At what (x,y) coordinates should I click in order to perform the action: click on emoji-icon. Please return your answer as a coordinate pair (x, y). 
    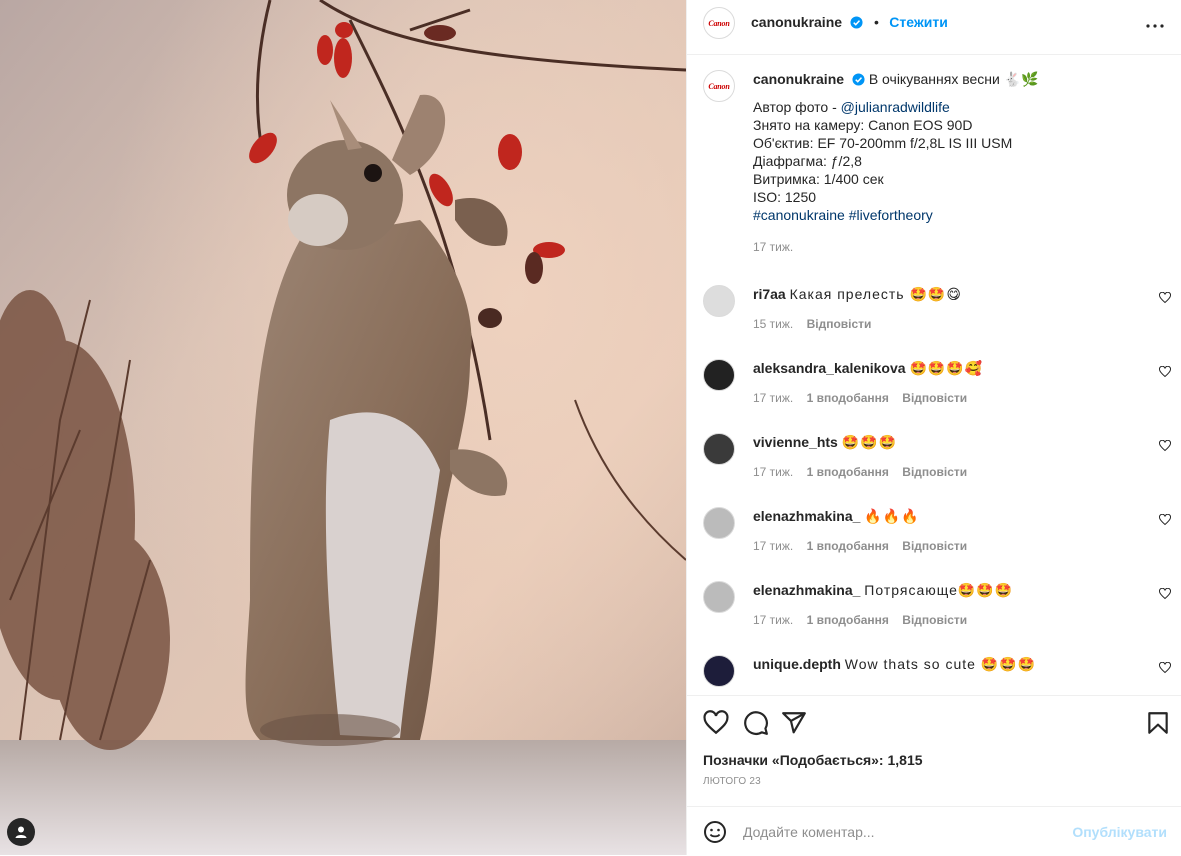
    Looking at the image, I should click on (715, 832).